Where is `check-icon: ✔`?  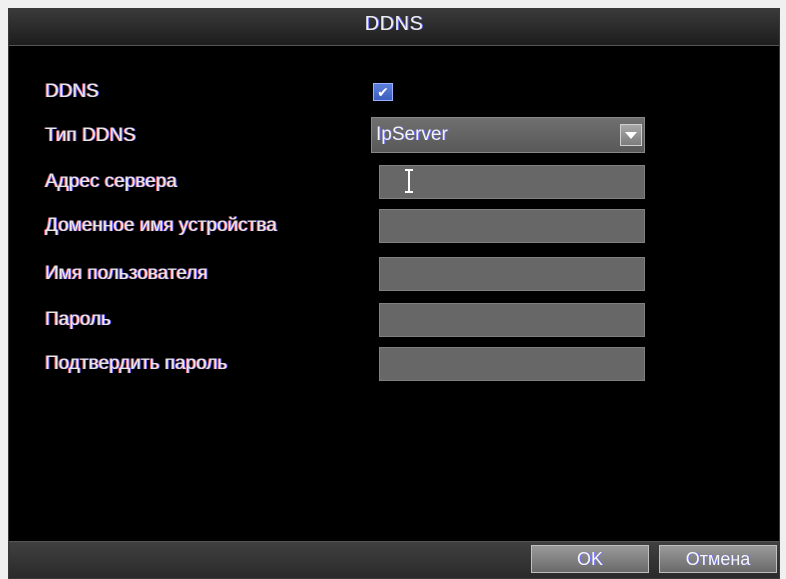 check-icon: ✔ is located at coordinates (383, 92).